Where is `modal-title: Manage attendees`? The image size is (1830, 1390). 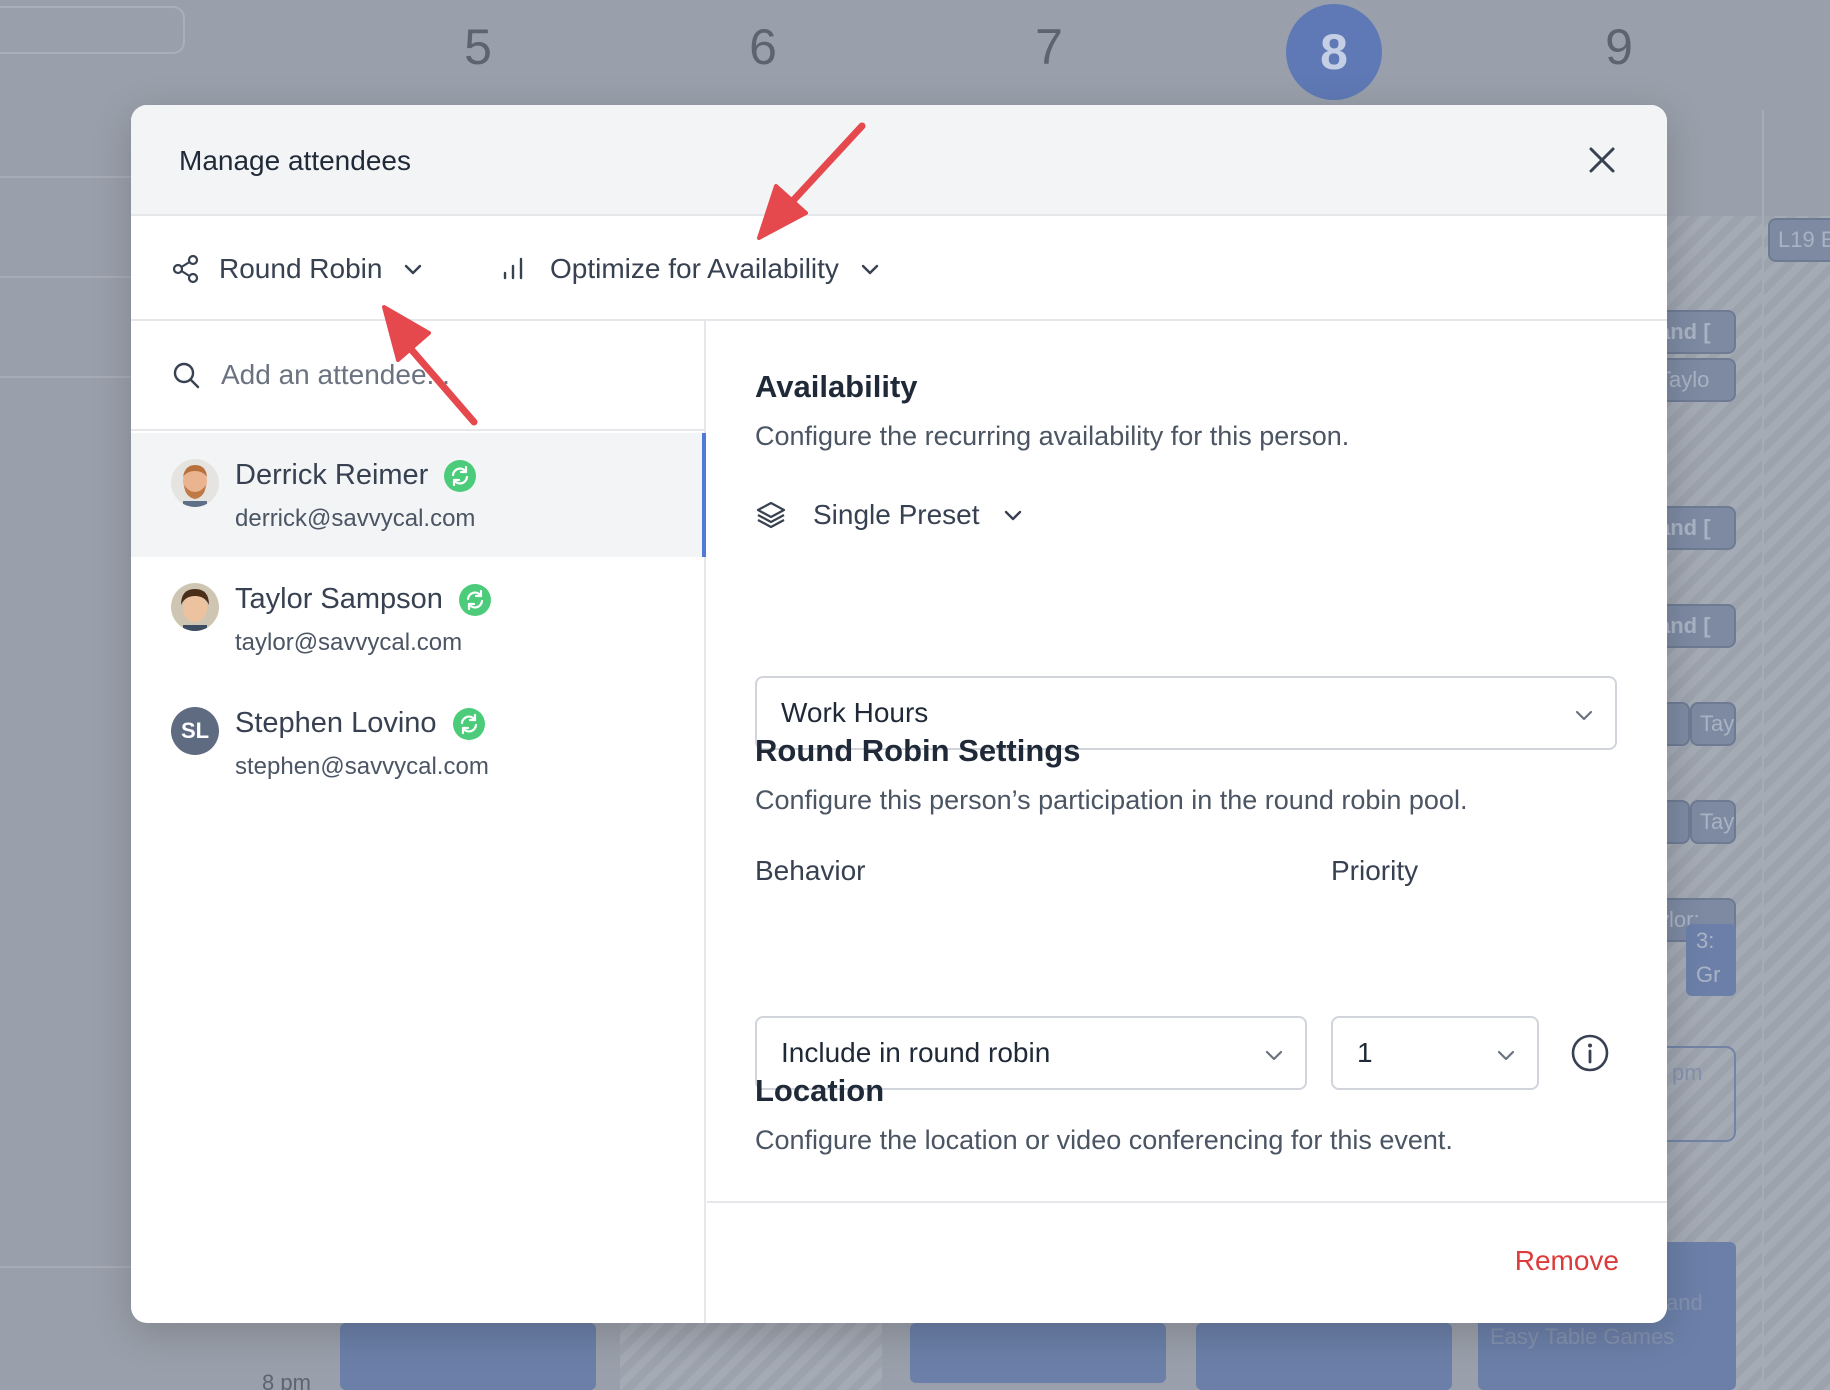 modal-title: Manage attendees is located at coordinates (295, 160).